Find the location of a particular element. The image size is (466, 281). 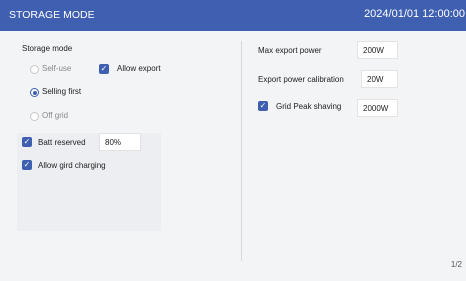

allow-export-checkbox: ✓ is located at coordinates (104, 69).